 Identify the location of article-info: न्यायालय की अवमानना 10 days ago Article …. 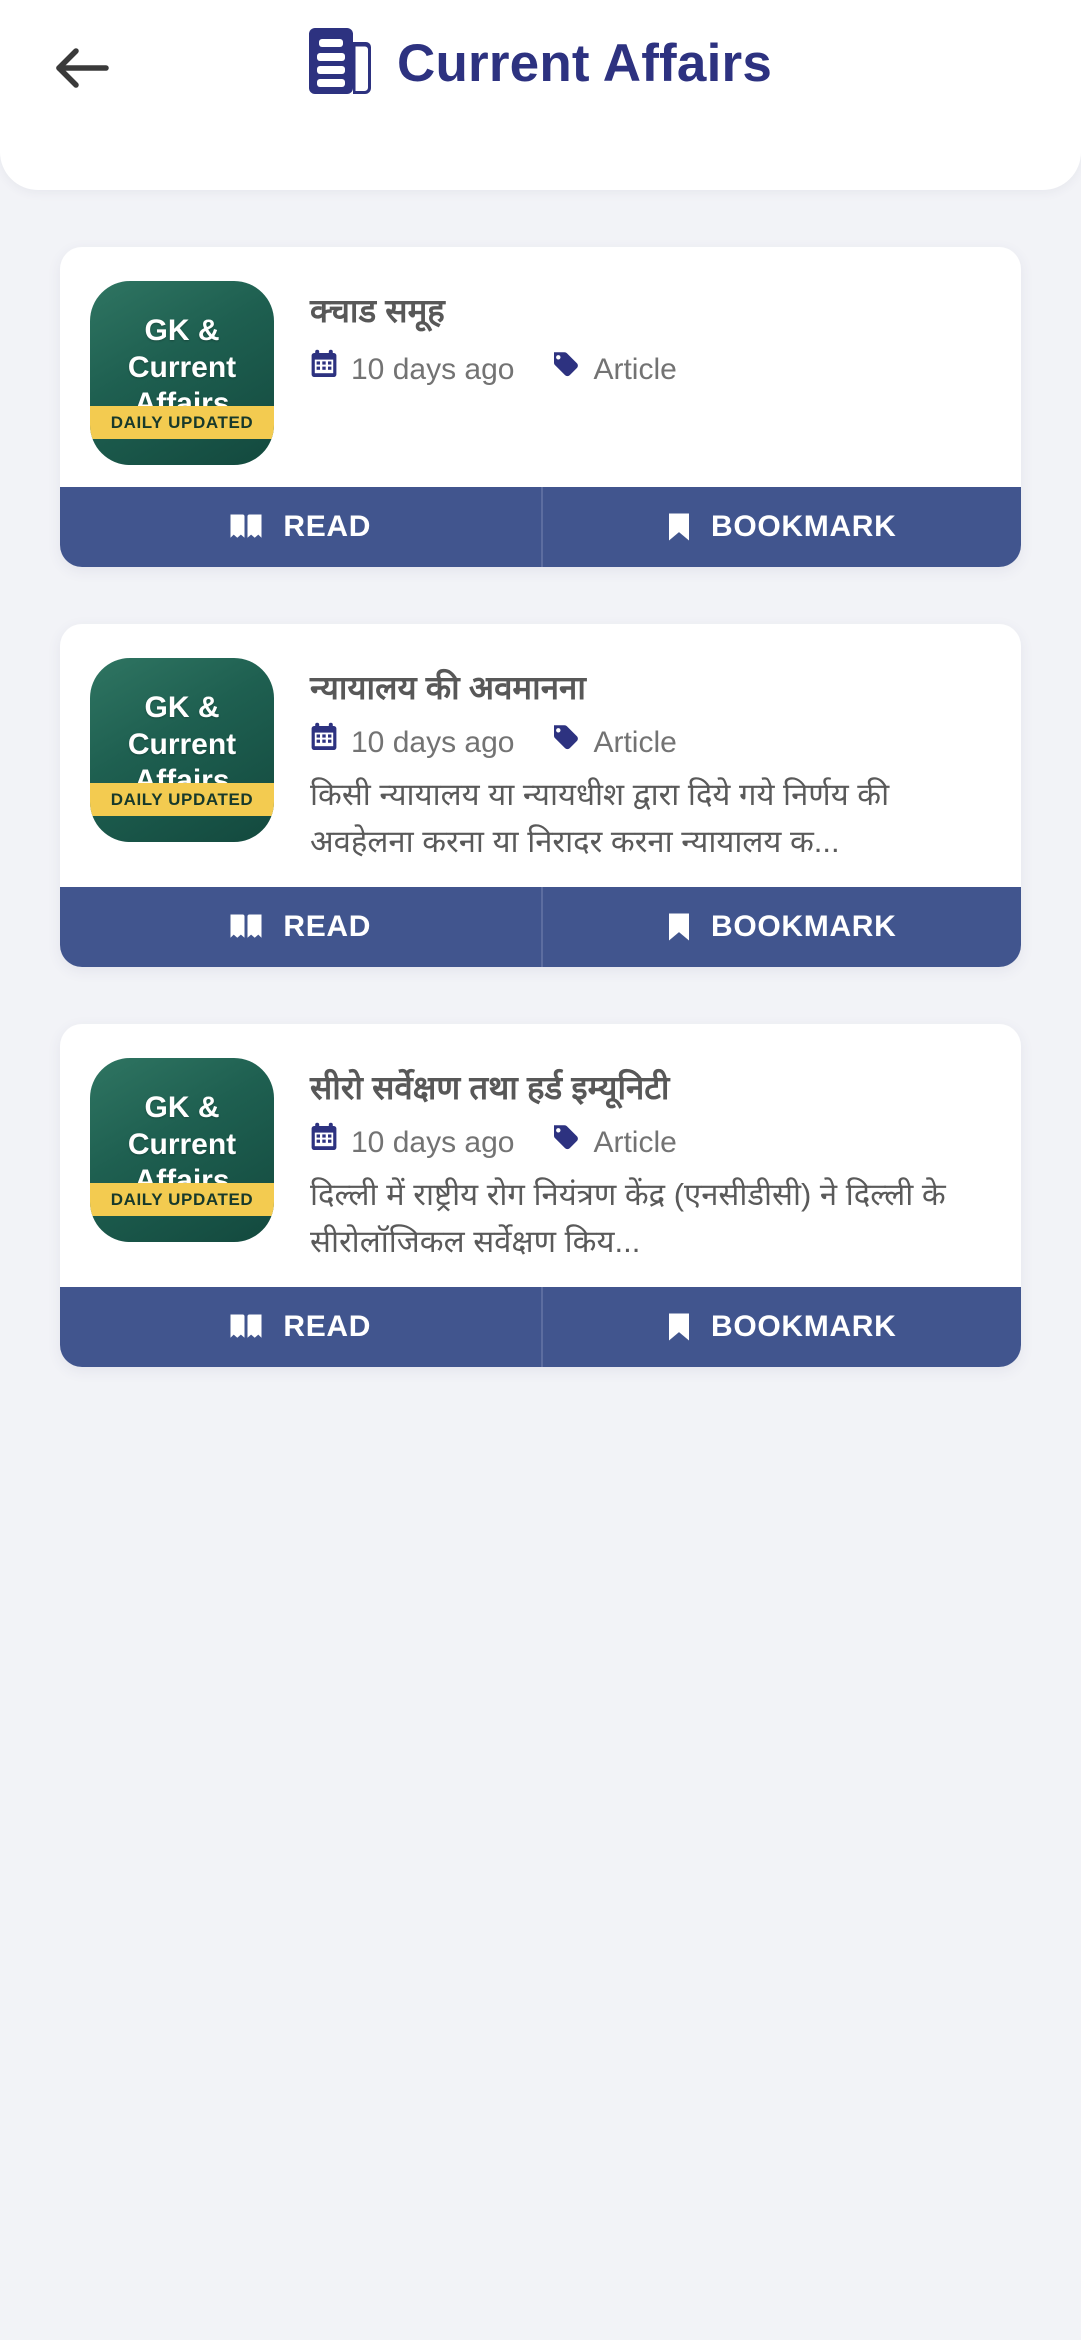
(650, 761).